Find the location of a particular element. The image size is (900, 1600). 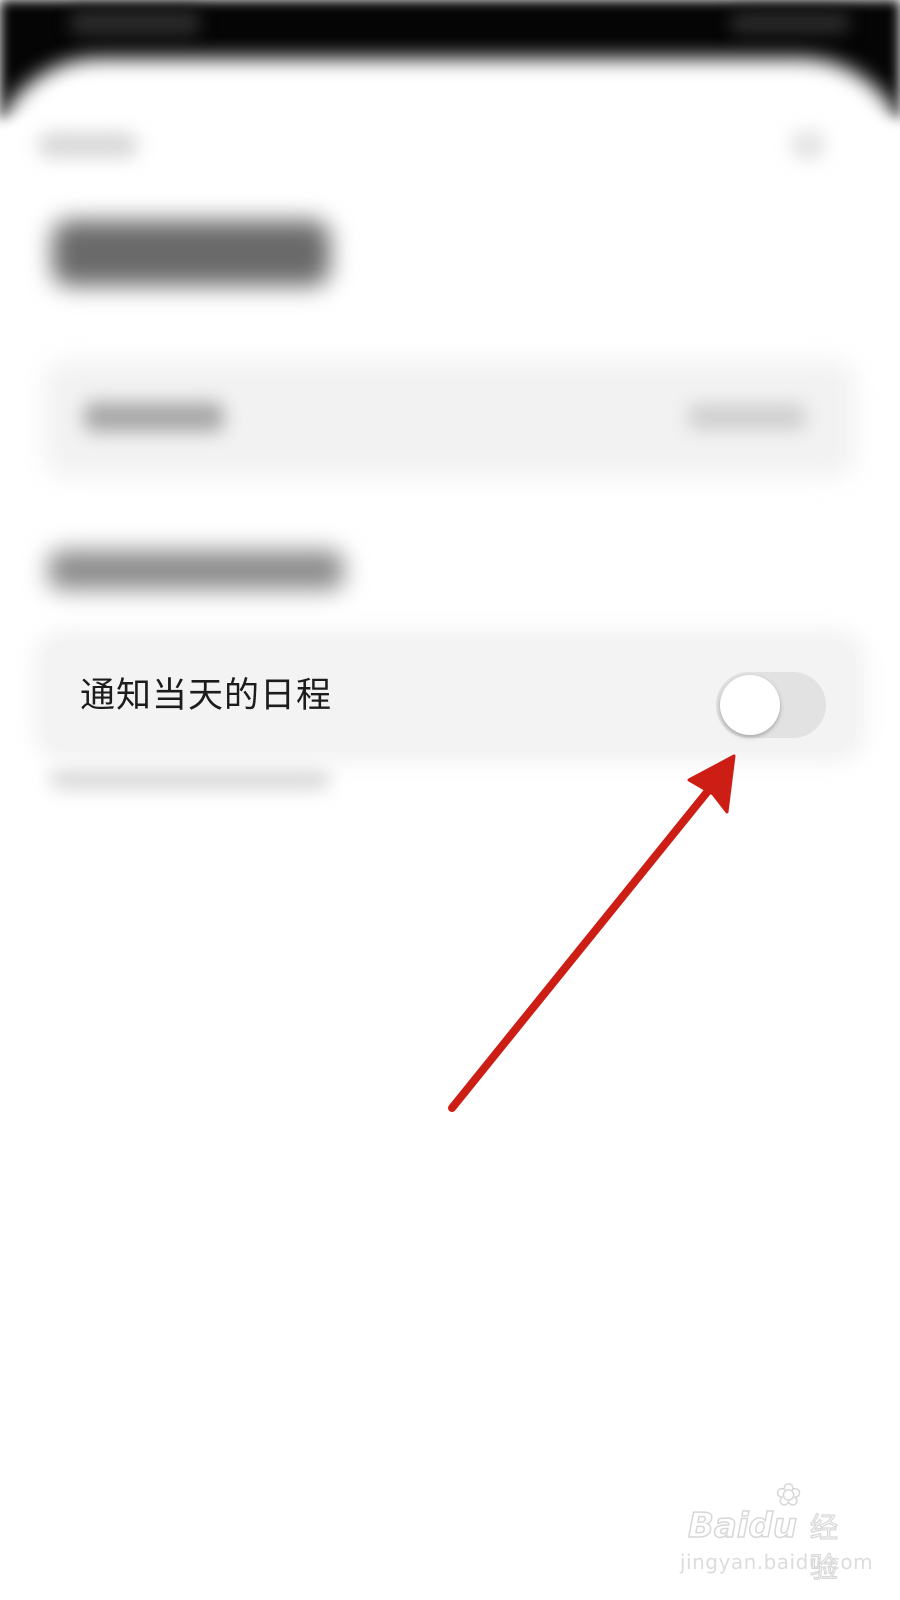

back-button-blurred is located at coordinates (88, 145).